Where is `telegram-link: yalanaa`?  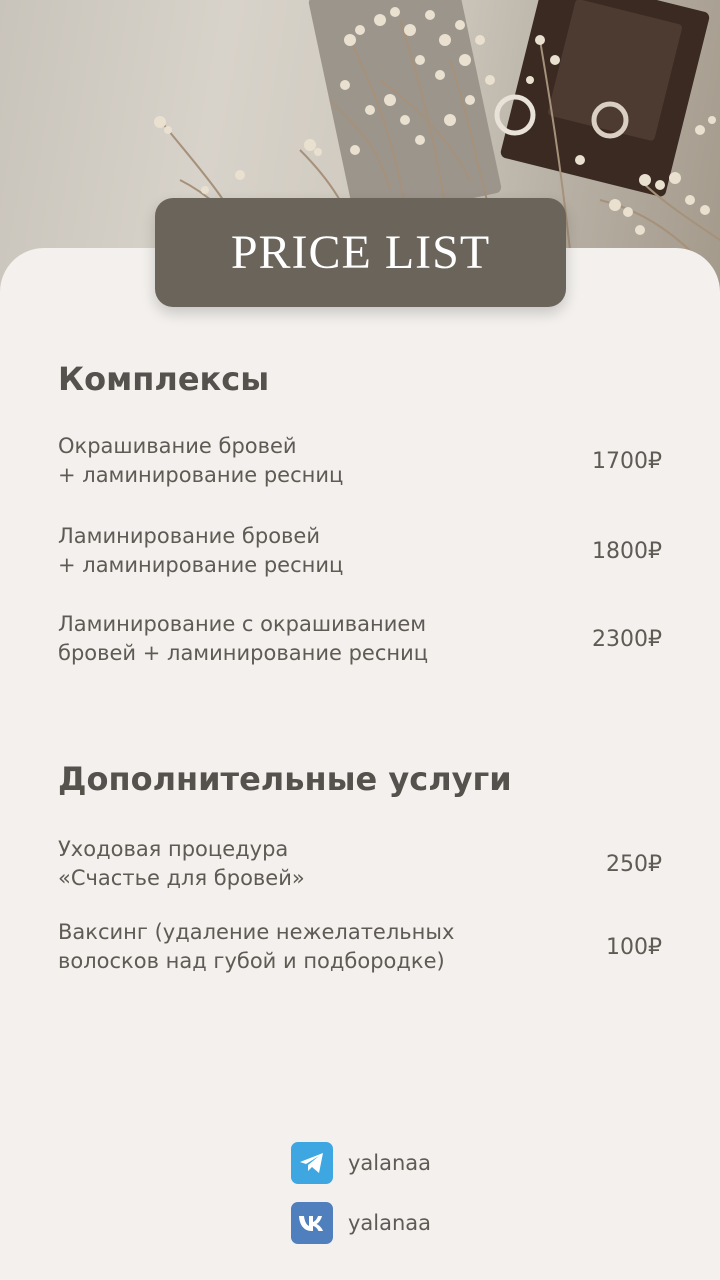 telegram-link: yalanaa is located at coordinates (361, 1163).